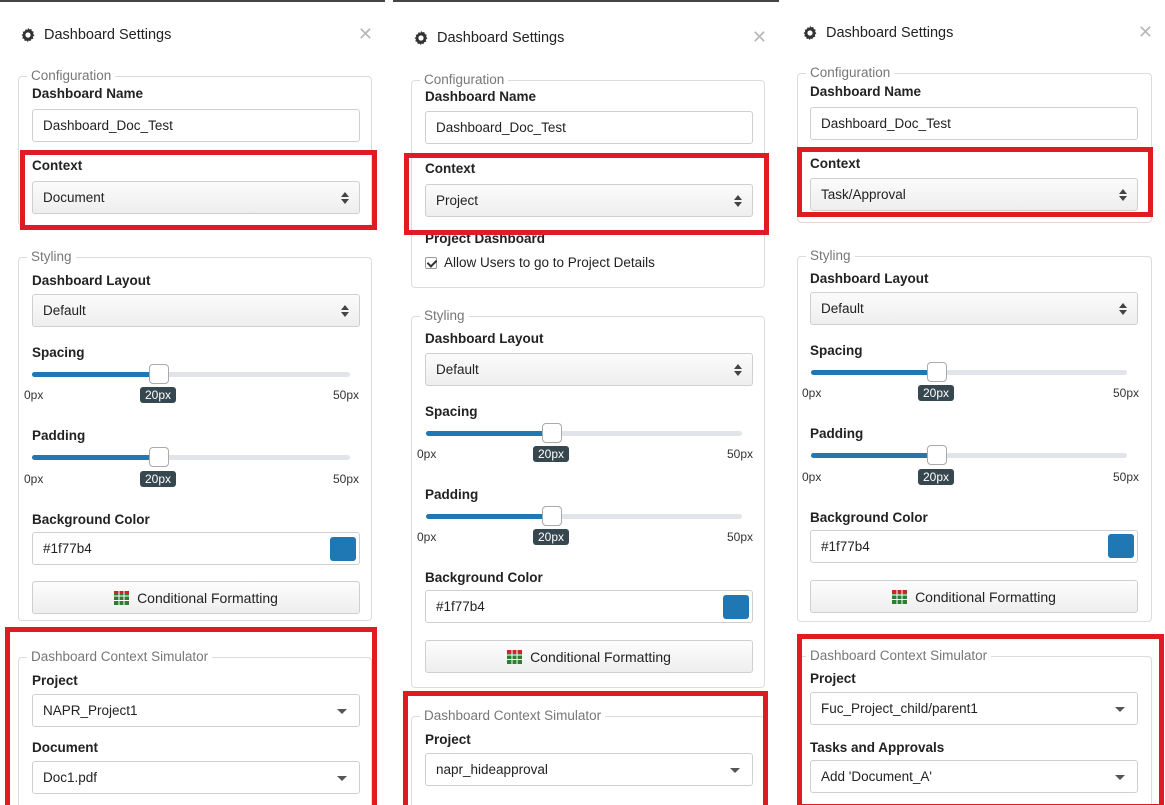 This screenshot has height=805, width=1165. I want to click on allow-project-details-checkbox, so click(431, 262).